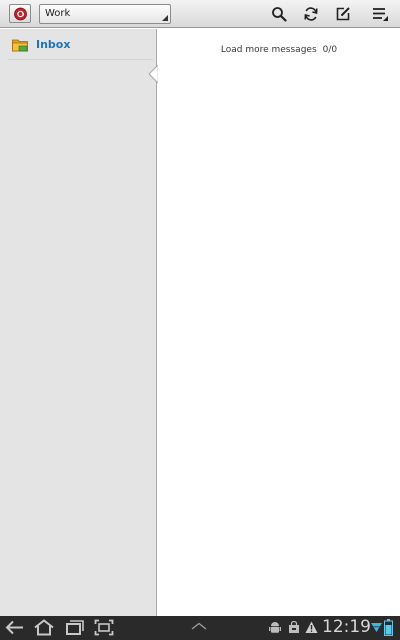 This screenshot has width=400, height=640. I want to click on load-more-messages-button: Load more messages 0/0, so click(279, 50).